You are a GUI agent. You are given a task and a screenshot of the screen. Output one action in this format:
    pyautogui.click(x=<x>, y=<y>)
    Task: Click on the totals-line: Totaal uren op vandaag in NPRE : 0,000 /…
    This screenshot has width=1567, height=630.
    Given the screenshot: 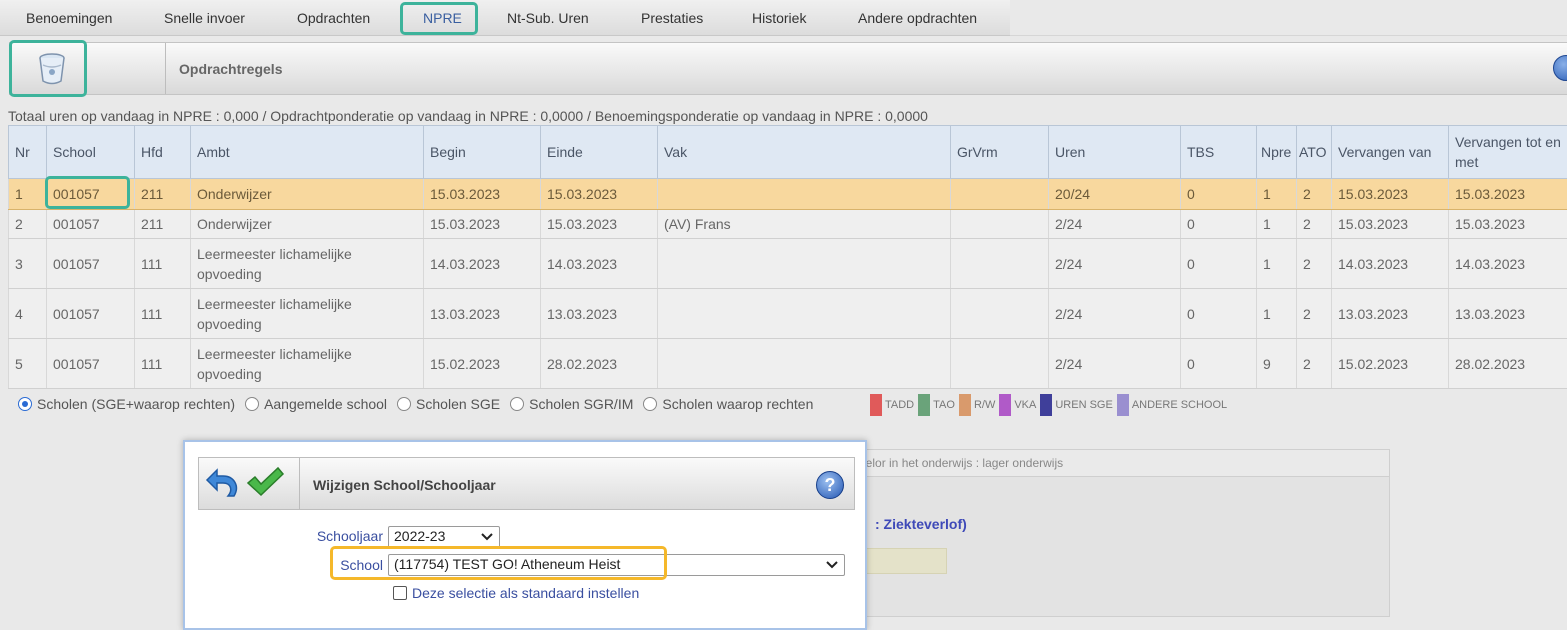 What is the action you would take?
    pyautogui.click(x=468, y=116)
    